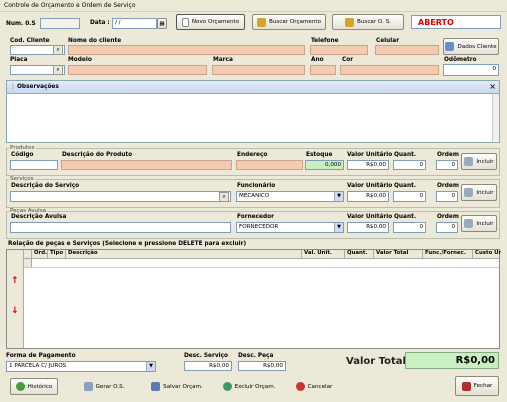  Describe the element at coordinates (368, 196) in the screenshot. I see `servico-valor-field: R$0,00` at that location.